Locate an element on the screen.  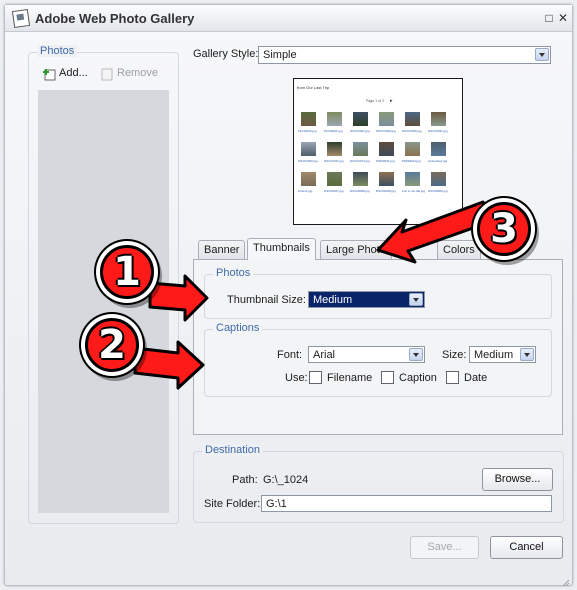
arrow-3-icon is located at coordinates (434, 232).